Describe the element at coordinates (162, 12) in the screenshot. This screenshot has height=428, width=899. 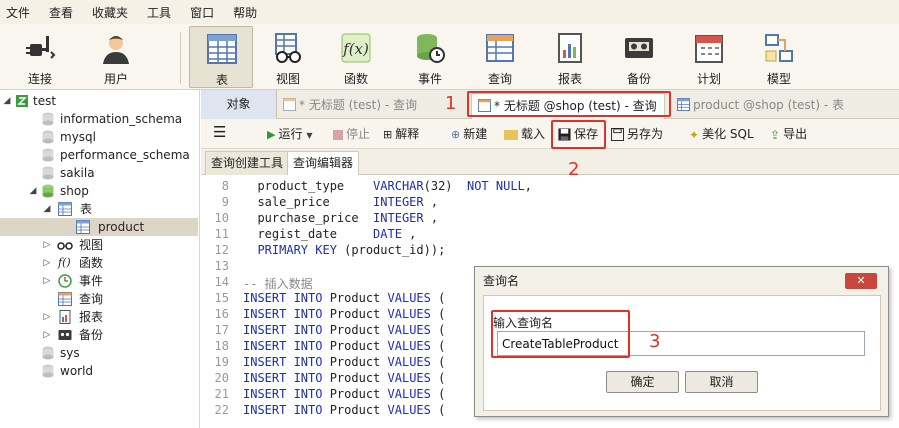
I see `menu-tools: 工具` at that location.